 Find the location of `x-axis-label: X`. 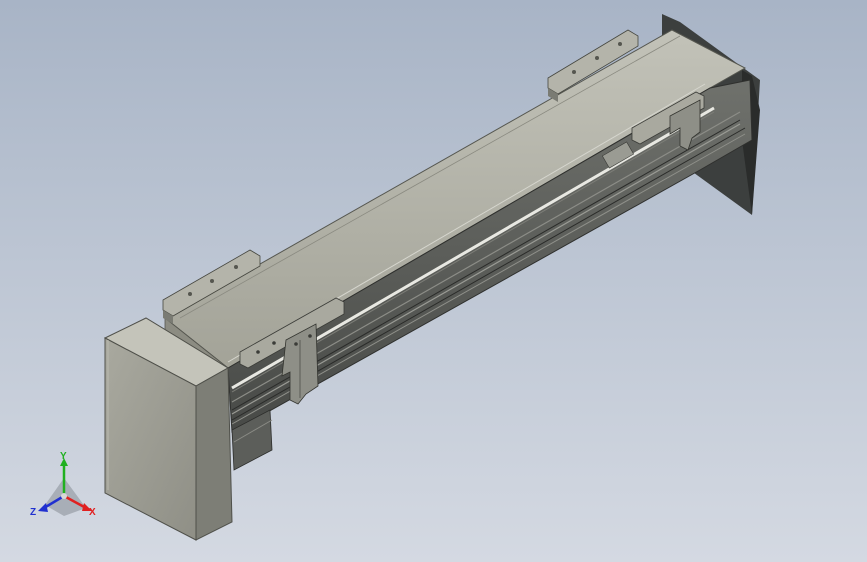

x-axis-label: X is located at coordinates (92, 512).